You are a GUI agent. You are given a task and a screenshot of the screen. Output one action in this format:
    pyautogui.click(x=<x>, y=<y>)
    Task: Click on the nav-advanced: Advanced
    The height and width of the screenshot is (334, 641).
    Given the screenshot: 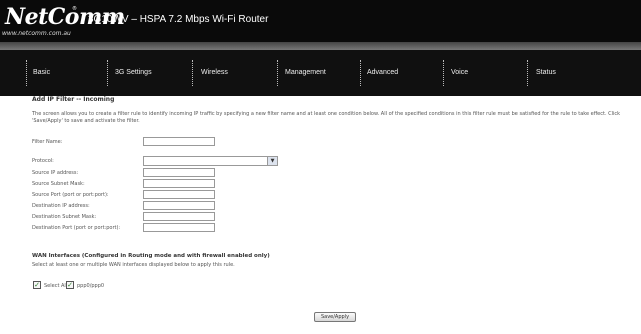 What is the action you would take?
    pyautogui.click(x=382, y=72)
    